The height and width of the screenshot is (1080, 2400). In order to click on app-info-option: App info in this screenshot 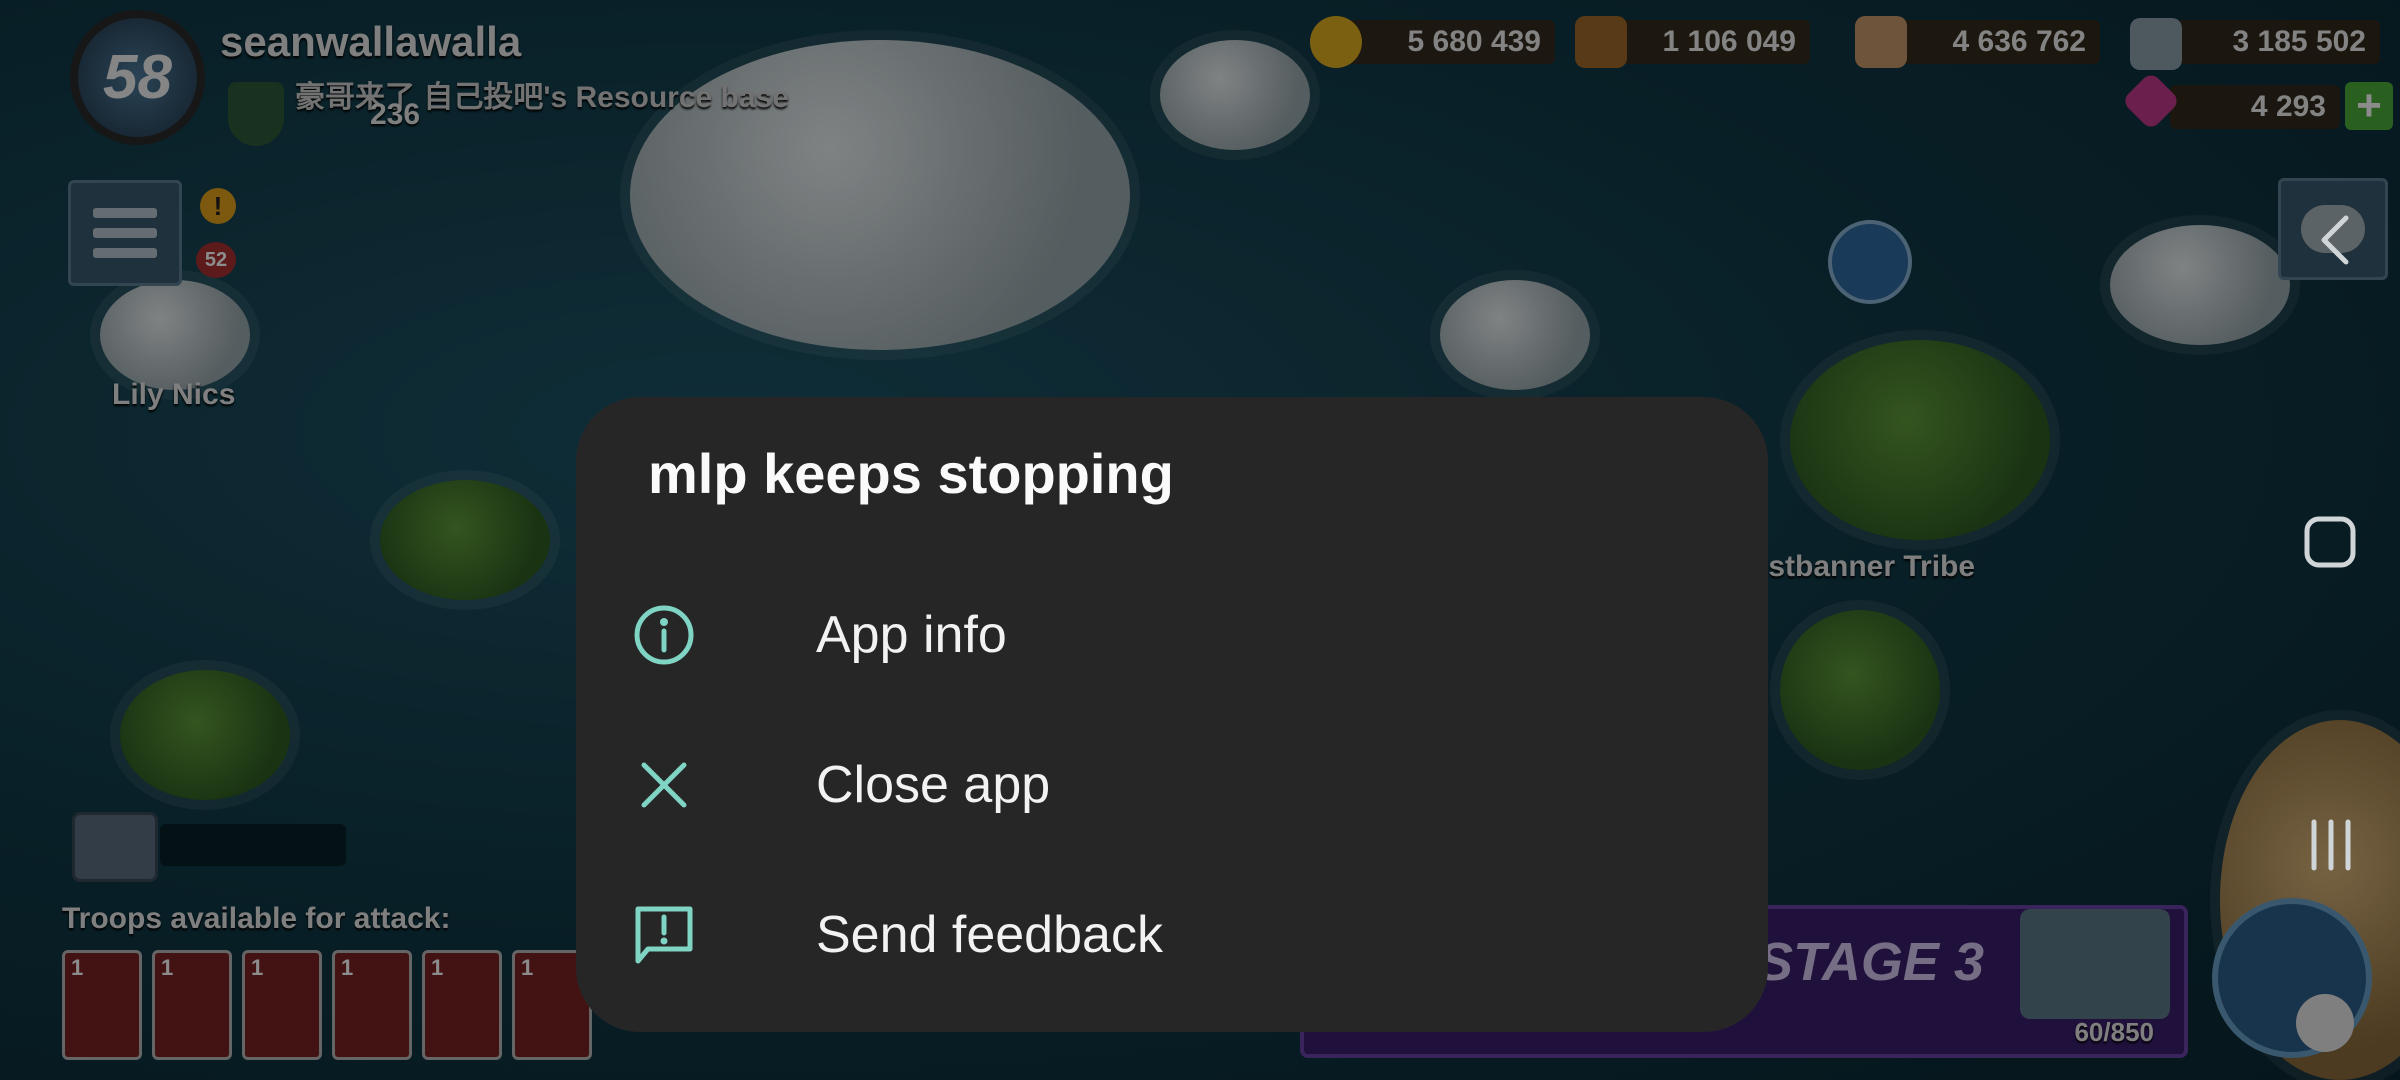, I will do `click(1172, 635)`.